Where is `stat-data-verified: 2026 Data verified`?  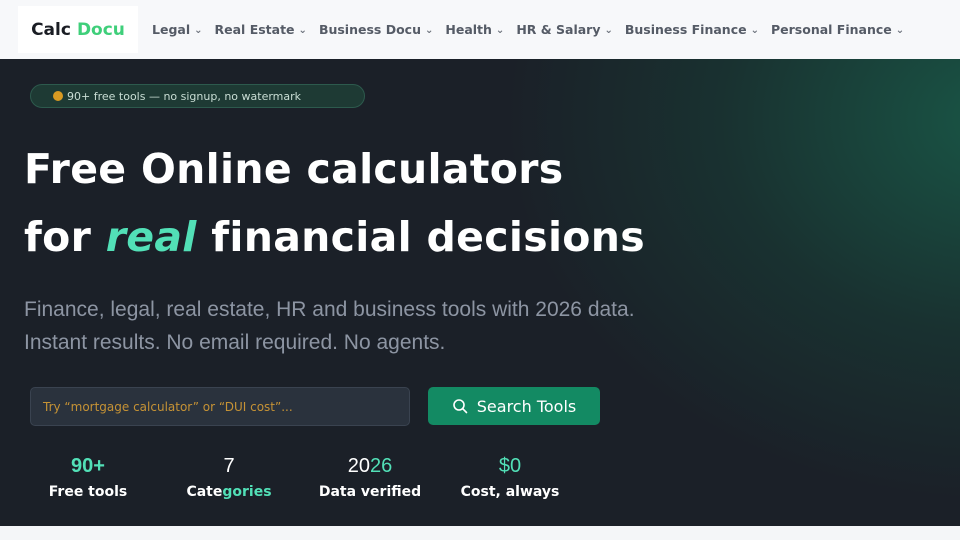 stat-data-verified: 2026 Data verified is located at coordinates (370, 477).